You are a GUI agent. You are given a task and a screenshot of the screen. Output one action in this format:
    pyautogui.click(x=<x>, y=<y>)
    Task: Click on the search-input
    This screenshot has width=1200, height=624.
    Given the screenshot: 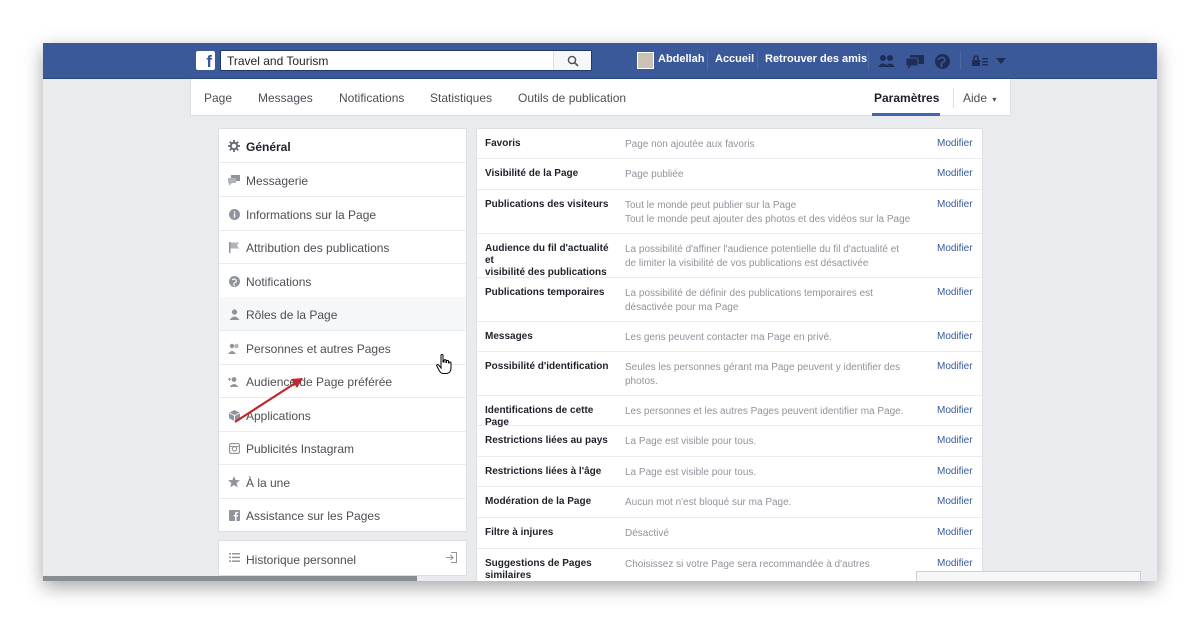 What is the action you would take?
    pyautogui.click(x=387, y=60)
    